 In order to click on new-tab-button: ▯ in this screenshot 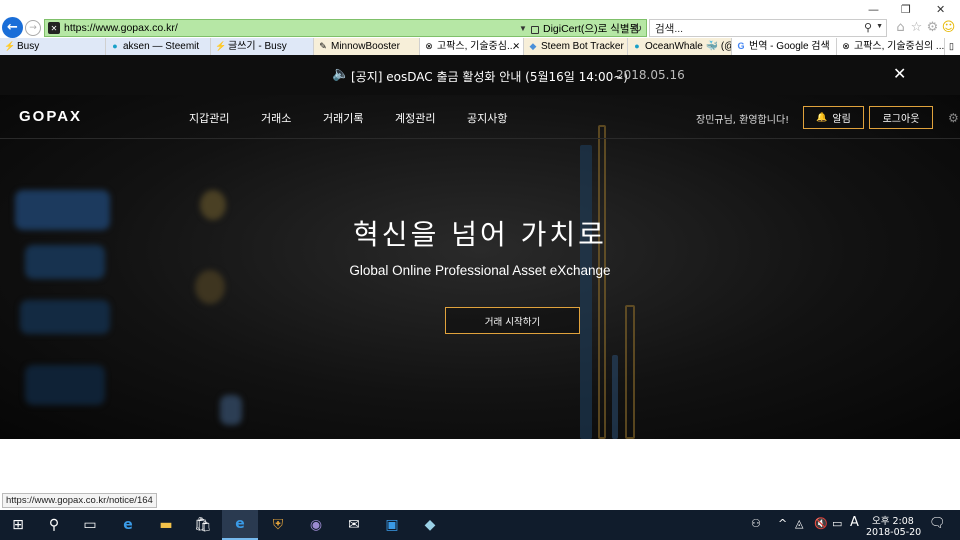, I will do `click(952, 46)`.